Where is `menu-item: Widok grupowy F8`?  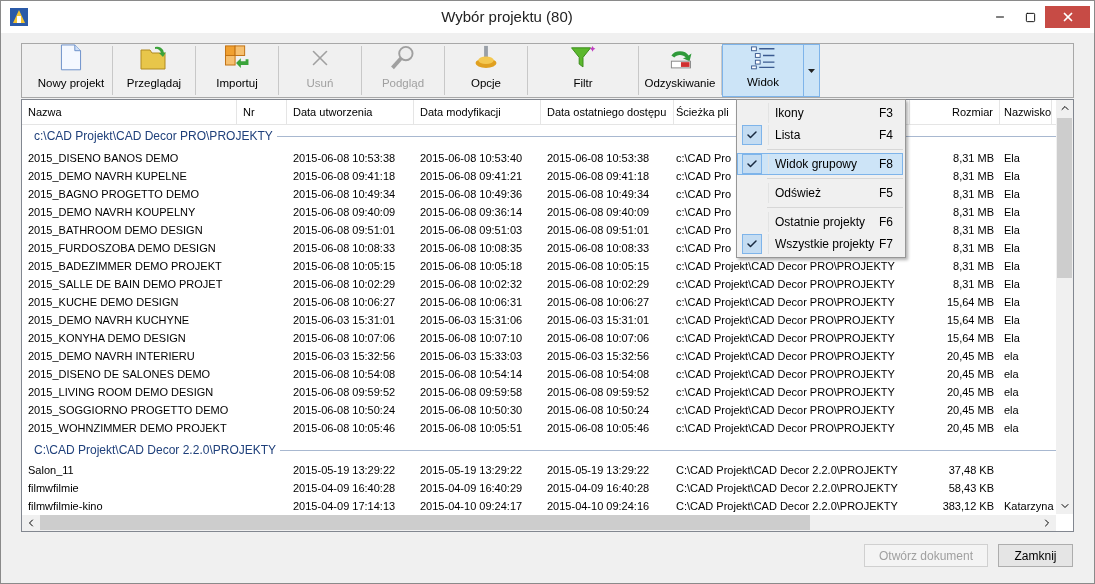 menu-item: Widok grupowy F8 is located at coordinates (820, 164).